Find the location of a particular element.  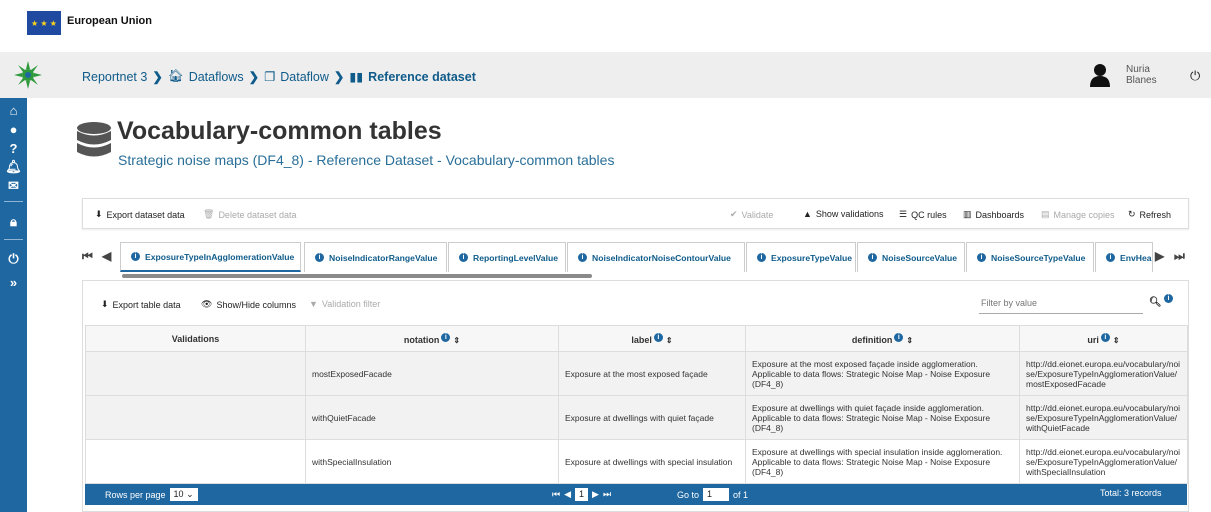

search-icon: 🔍︎ is located at coordinates (1155, 302).